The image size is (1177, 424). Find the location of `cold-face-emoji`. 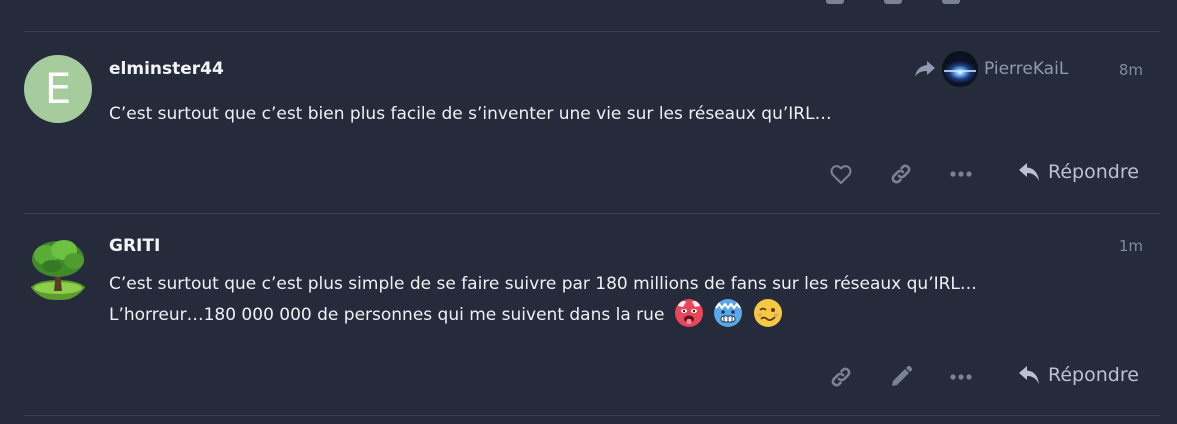

cold-face-emoji is located at coordinates (728, 313).